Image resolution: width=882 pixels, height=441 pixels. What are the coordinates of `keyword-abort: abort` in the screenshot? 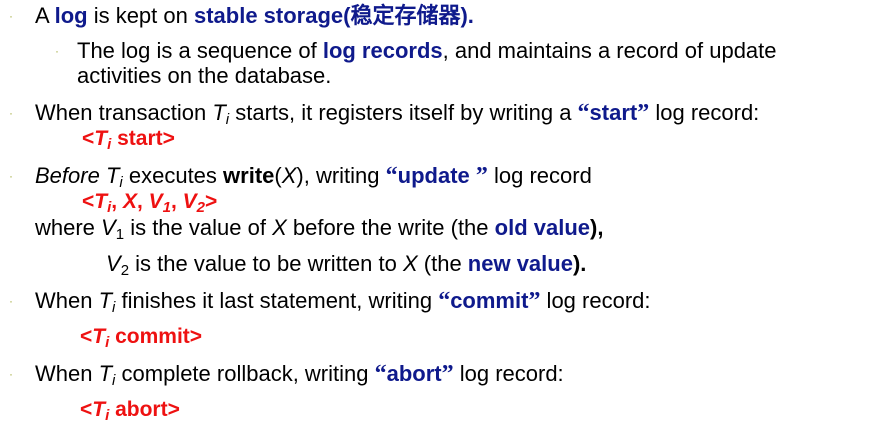 It's located at (414, 373).